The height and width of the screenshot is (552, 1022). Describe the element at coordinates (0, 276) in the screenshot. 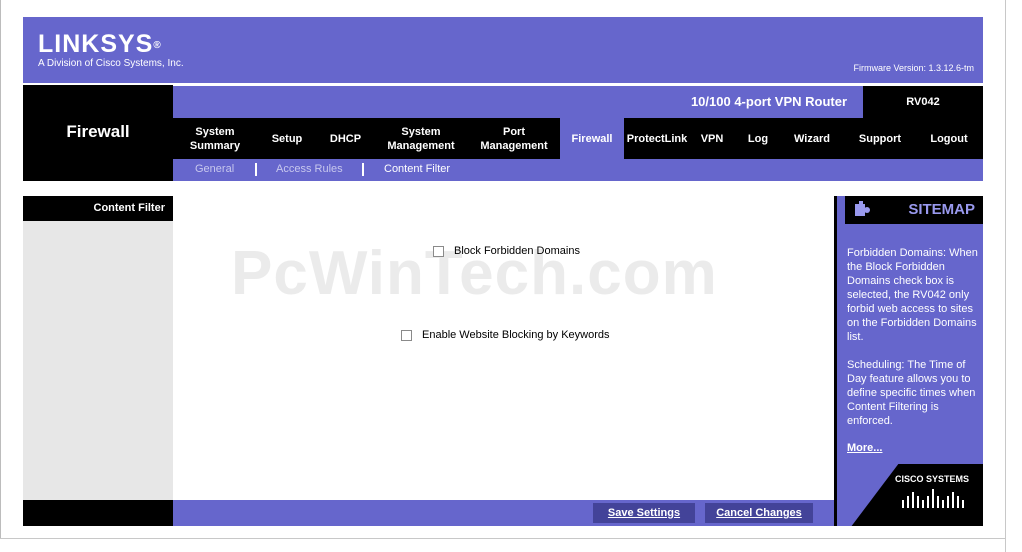

I see `window-border-left` at that location.